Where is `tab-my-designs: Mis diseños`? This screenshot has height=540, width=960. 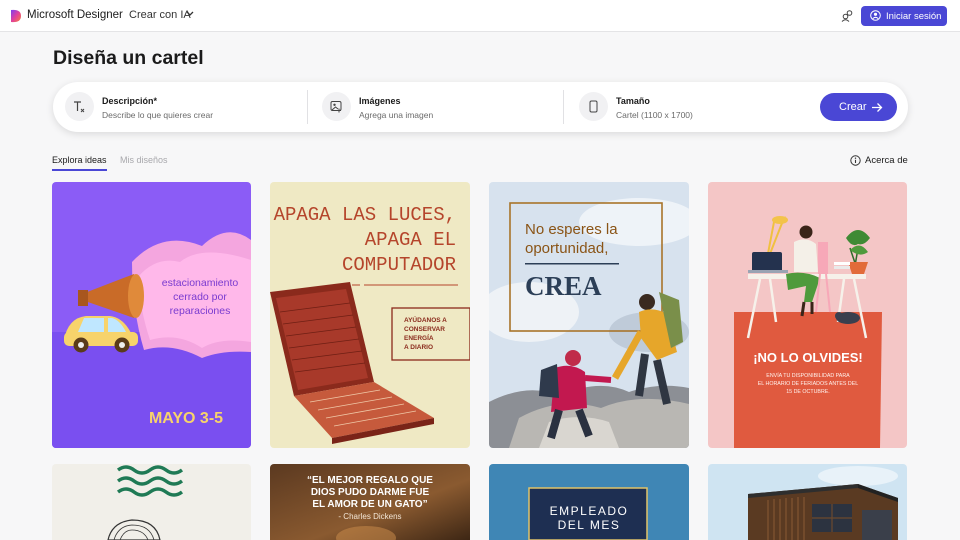 tab-my-designs: Mis diseños is located at coordinates (144, 160).